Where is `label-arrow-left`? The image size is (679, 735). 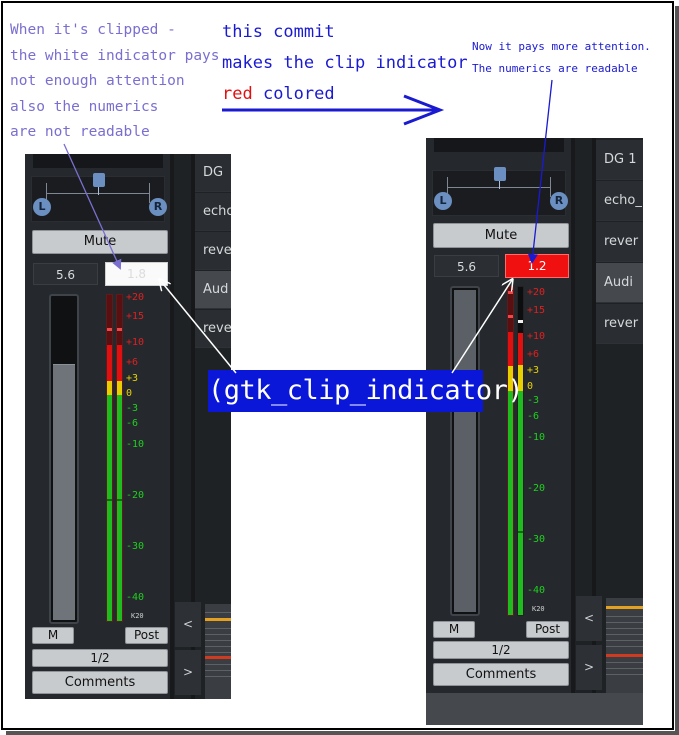
label-arrow-left is located at coordinates (198, 327).